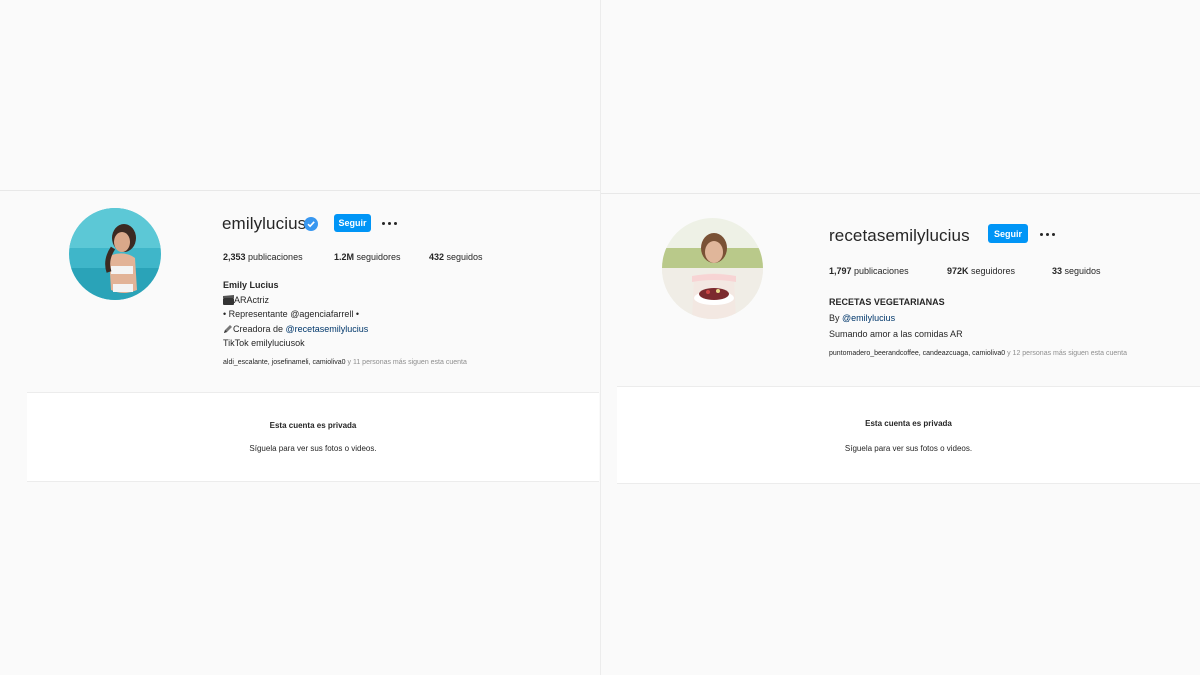 This screenshot has width=1200, height=675. I want to click on bio-line: • Representante @agenciafarrell •, so click(291, 314).